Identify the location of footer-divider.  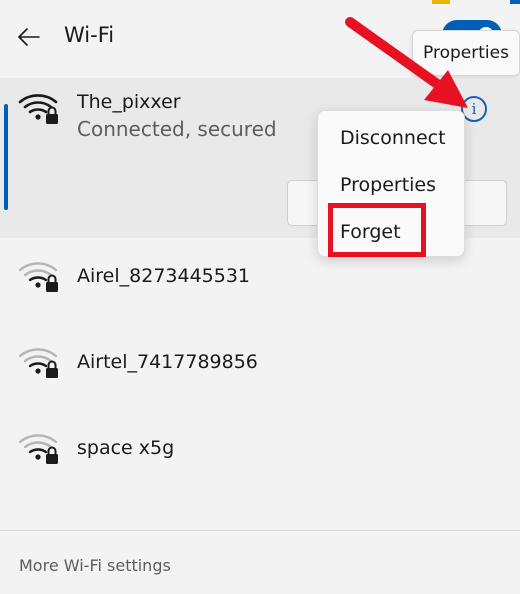
(260, 530).